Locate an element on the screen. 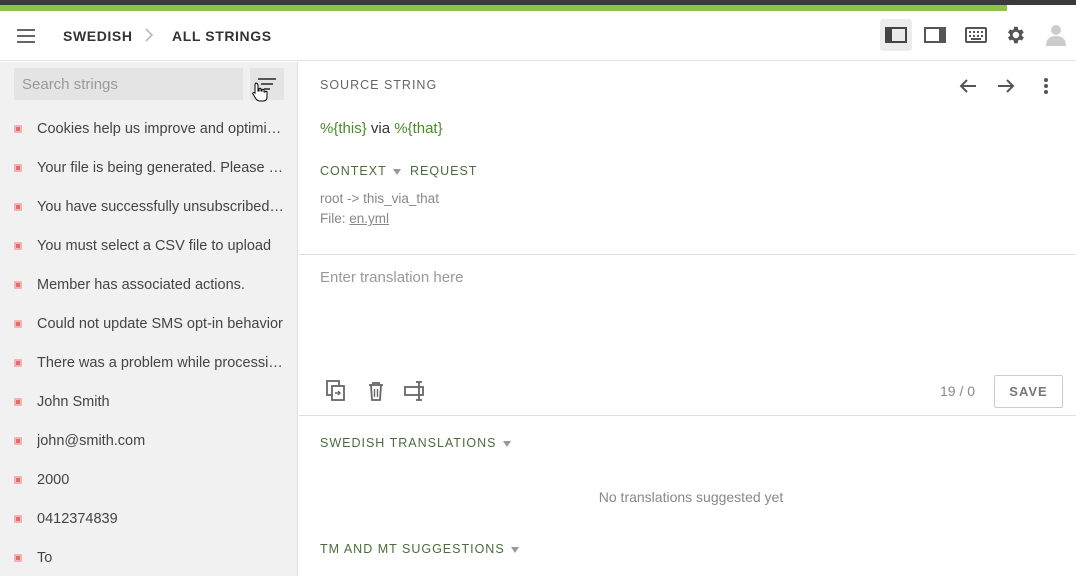  tab-request: REQUEST is located at coordinates (443, 171).